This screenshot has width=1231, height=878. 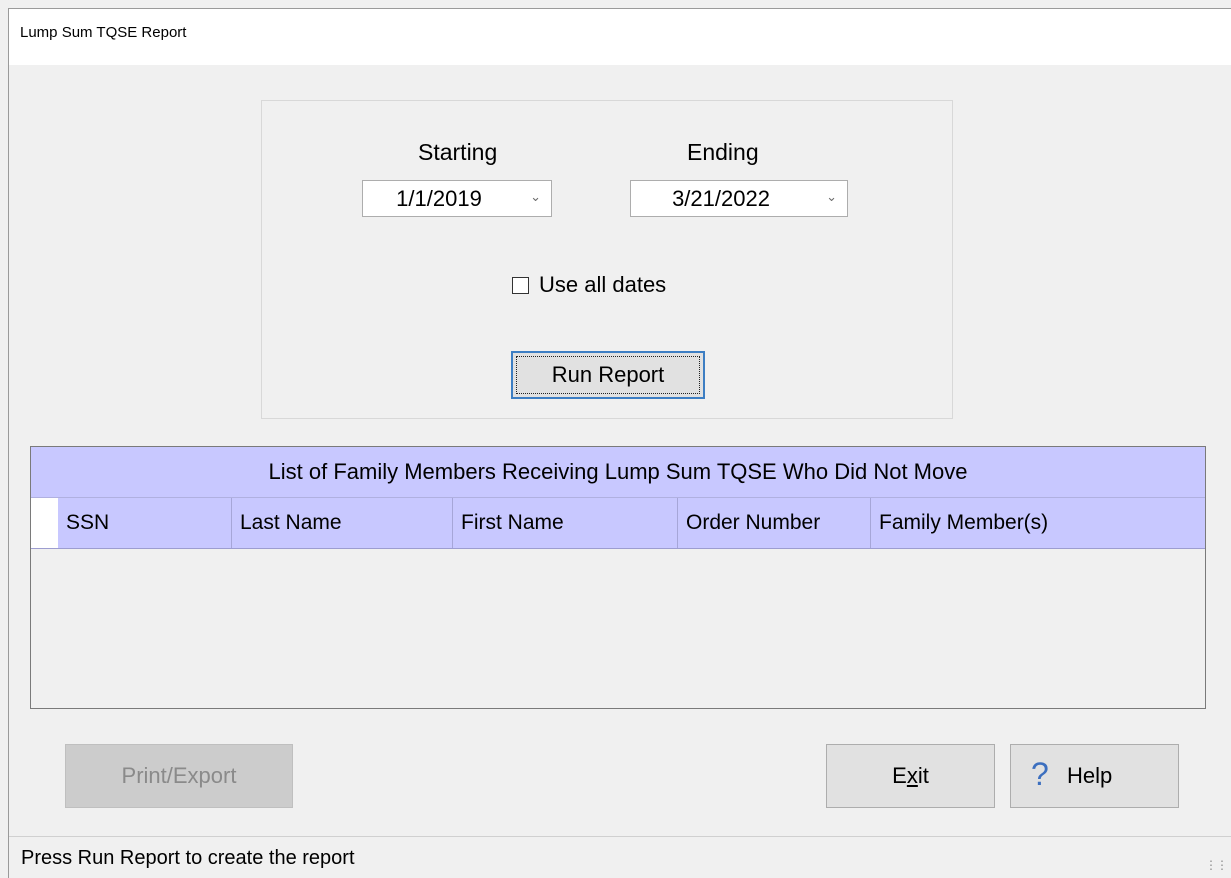 What do you see at coordinates (520, 285) in the screenshot?
I see `use-all-dates-checkbox` at bounding box center [520, 285].